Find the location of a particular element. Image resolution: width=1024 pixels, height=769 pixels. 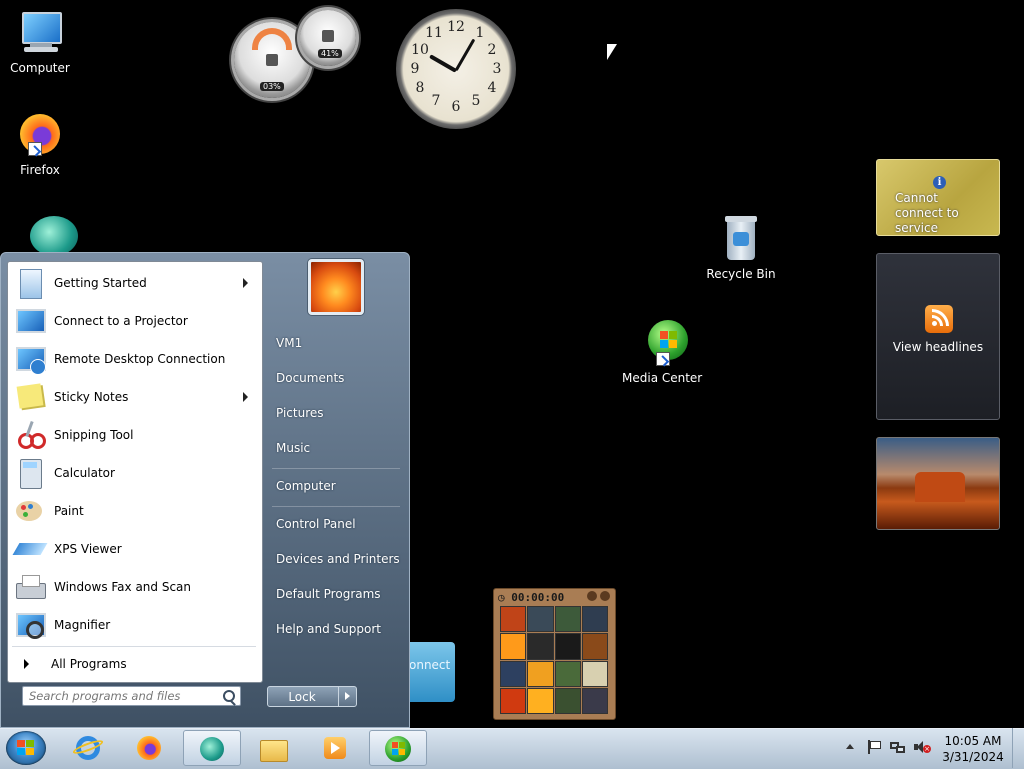

globe-icon is located at coordinates (212, 749).